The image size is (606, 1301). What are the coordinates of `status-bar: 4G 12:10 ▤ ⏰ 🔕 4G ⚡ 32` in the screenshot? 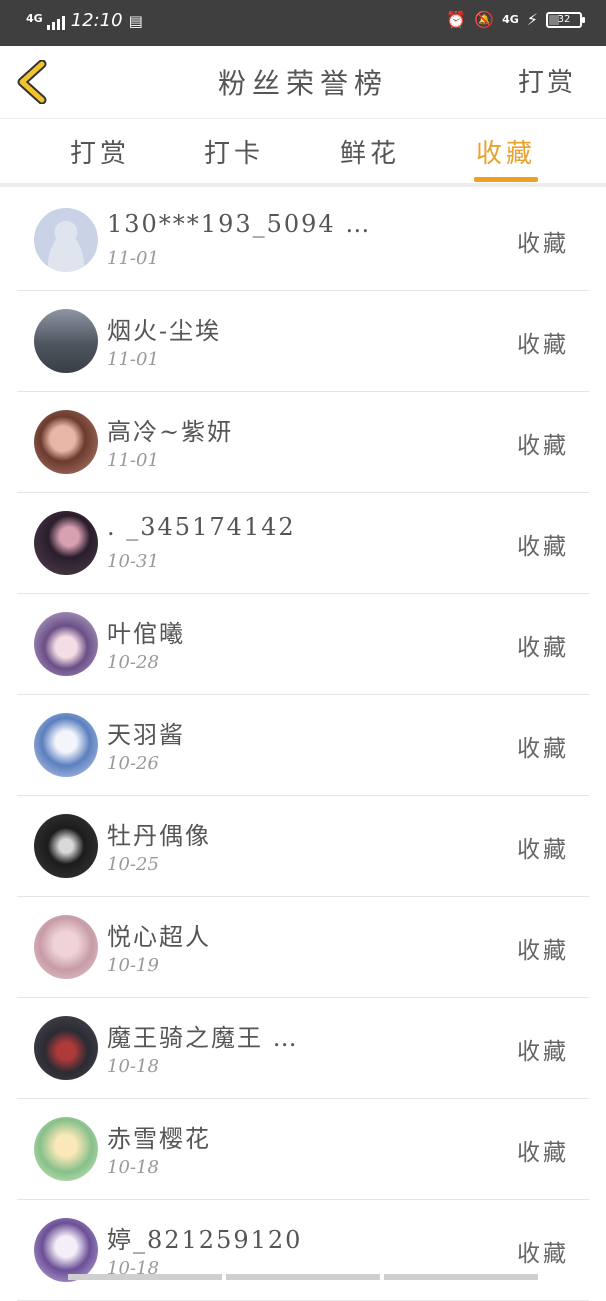 It's located at (303, 23).